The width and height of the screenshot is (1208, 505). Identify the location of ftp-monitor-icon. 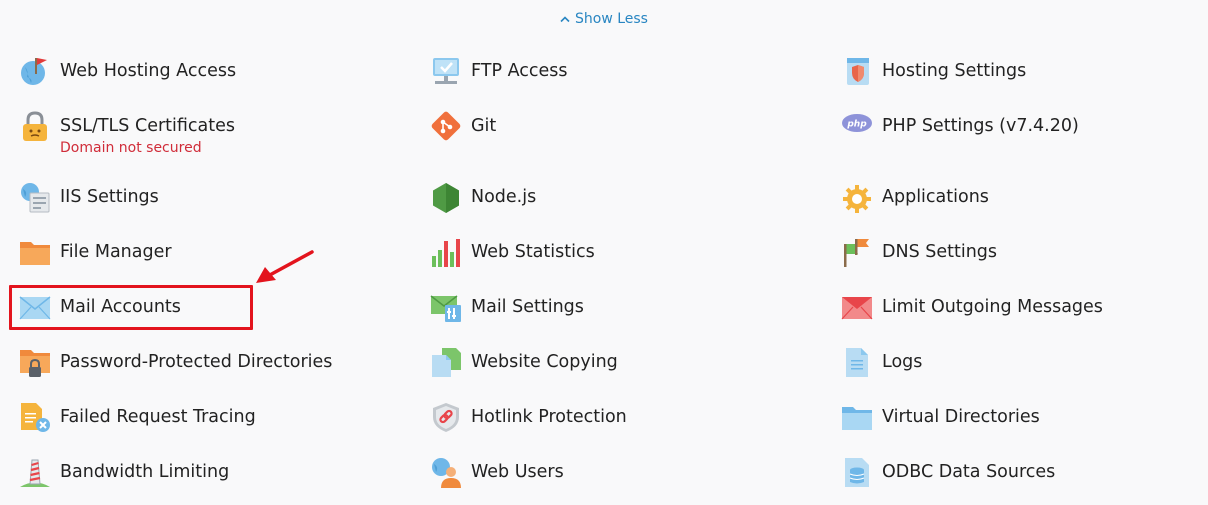
(446, 71).